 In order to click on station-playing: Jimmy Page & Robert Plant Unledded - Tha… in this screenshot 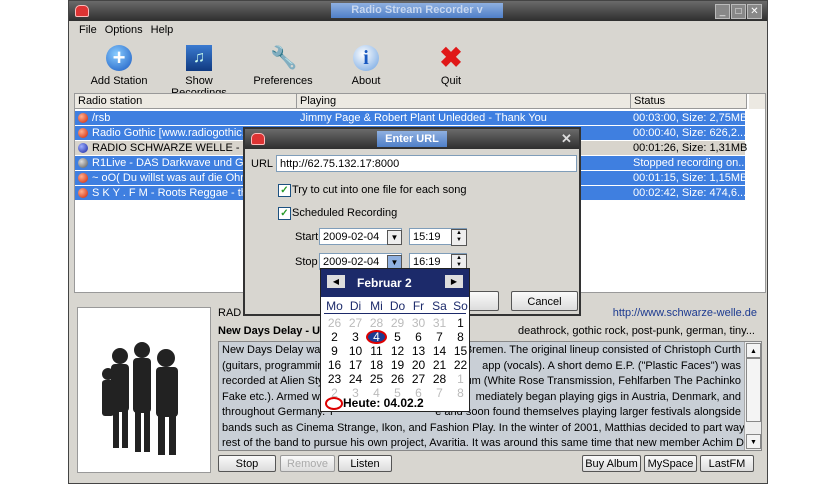, I will do `click(423, 118)`.